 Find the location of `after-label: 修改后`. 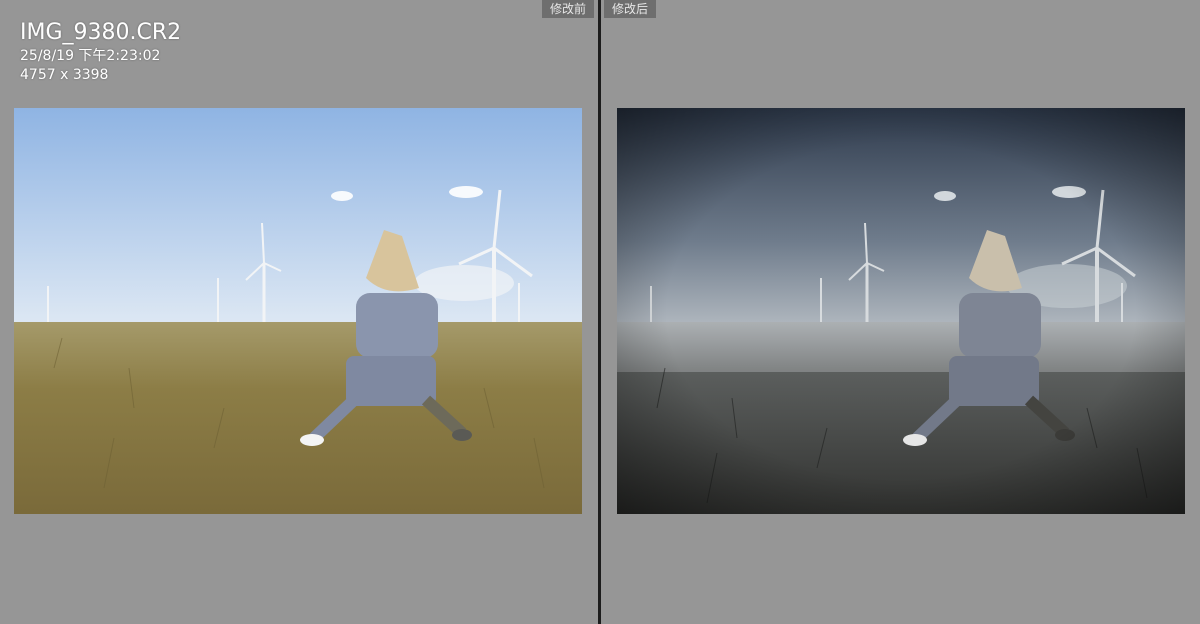

after-label: 修改后 is located at coordinates (630, 9).